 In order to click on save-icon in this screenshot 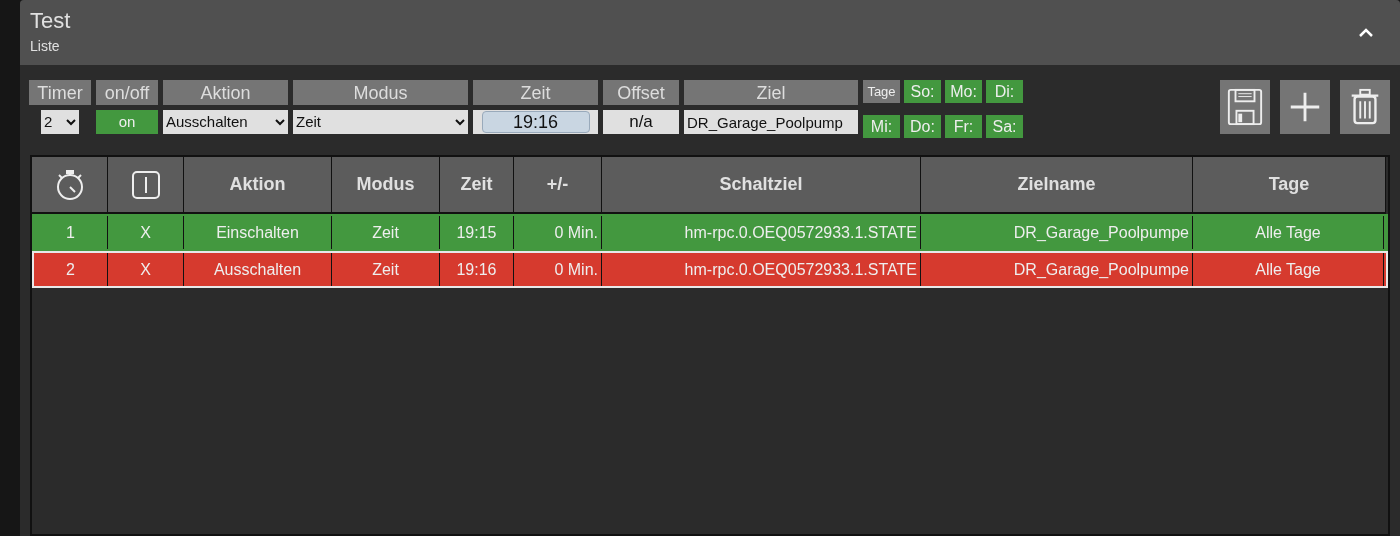, I will do `click(1245, 107)`.